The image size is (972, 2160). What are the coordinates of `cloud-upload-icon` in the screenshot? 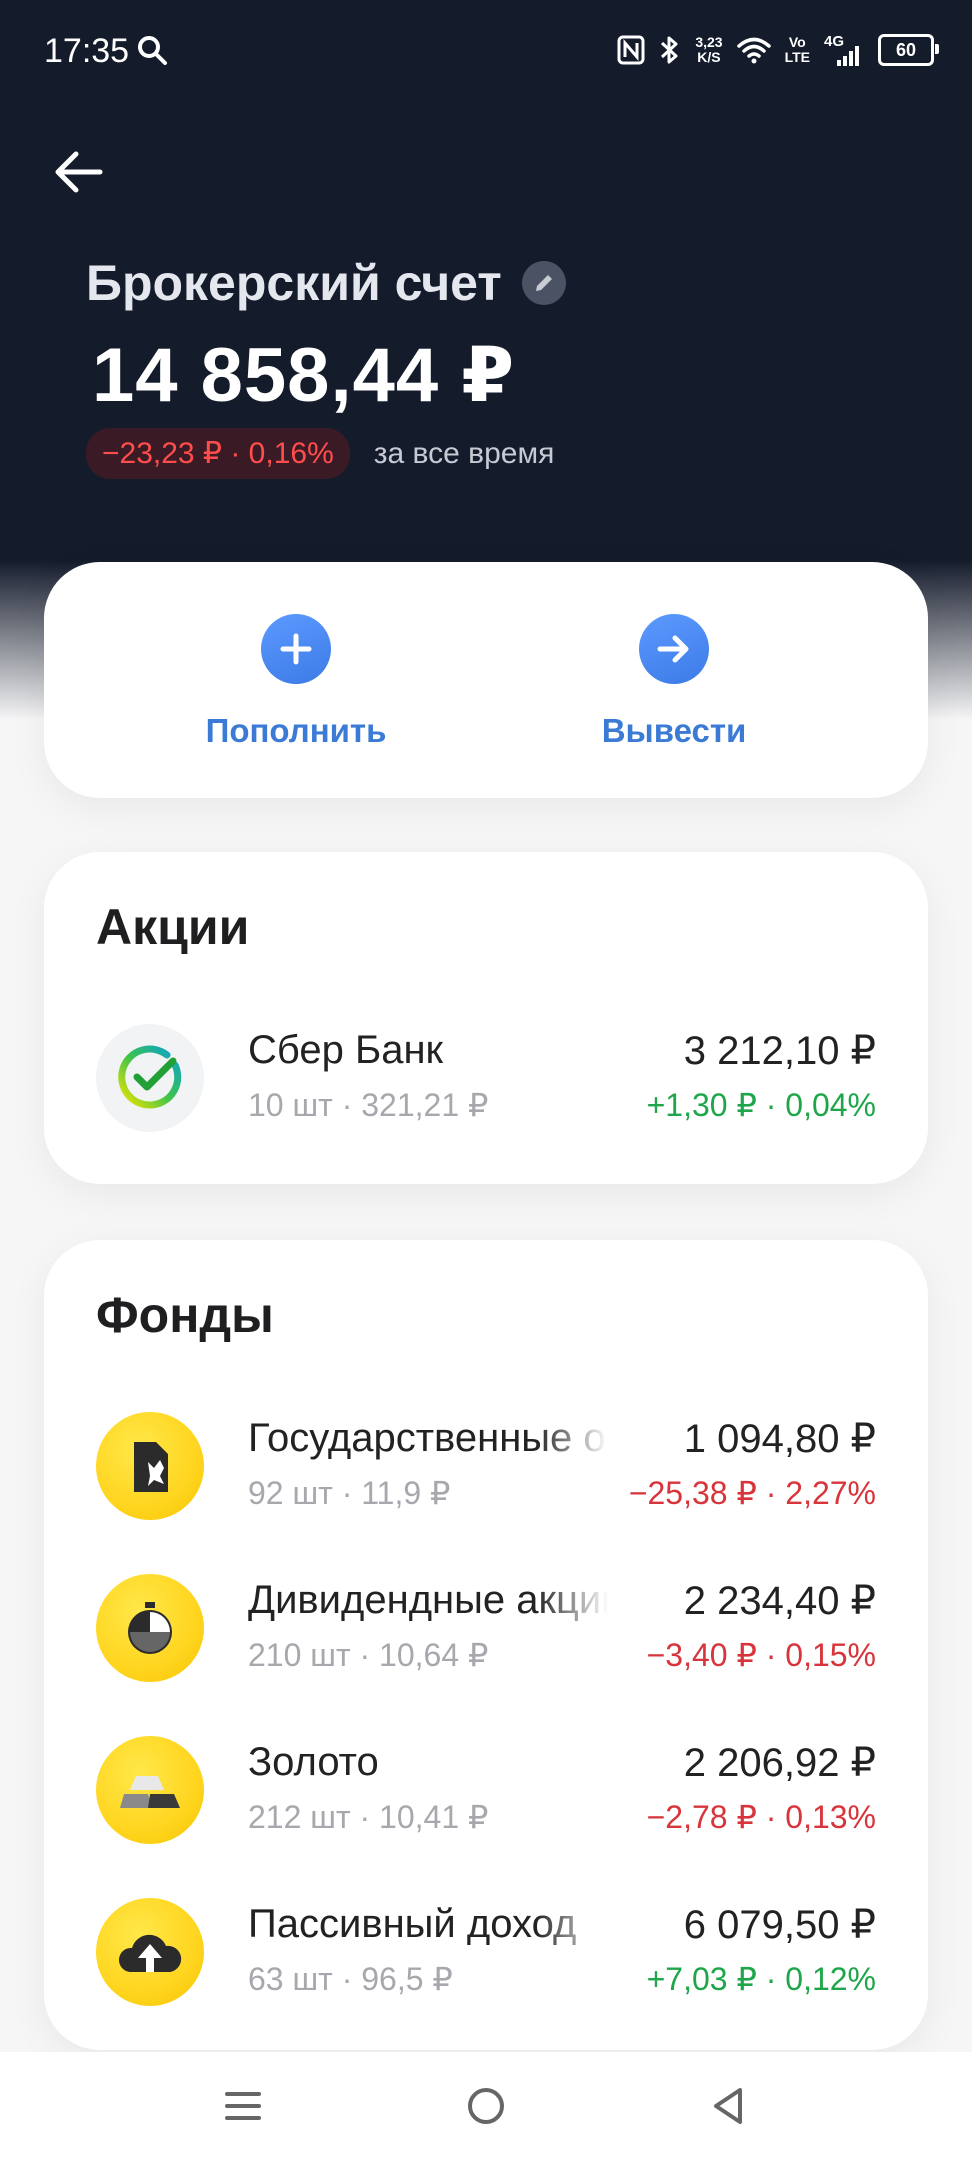 It's located at (150, 1953).